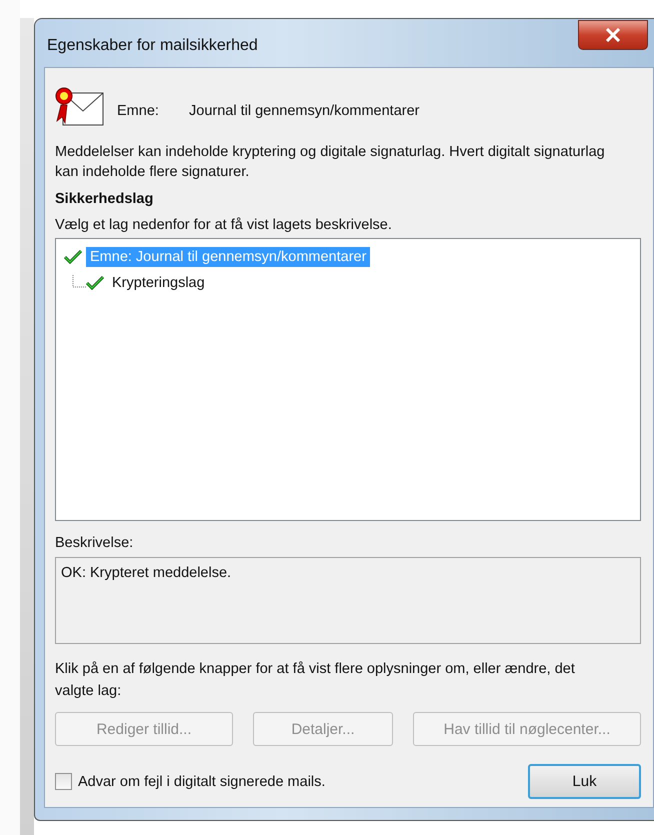 The image size is (654, 835). What do you see at coordinates (158, 283) in the screenshot?
I see `tree-item: Krypteringslag` at bounding box center [158, 283].